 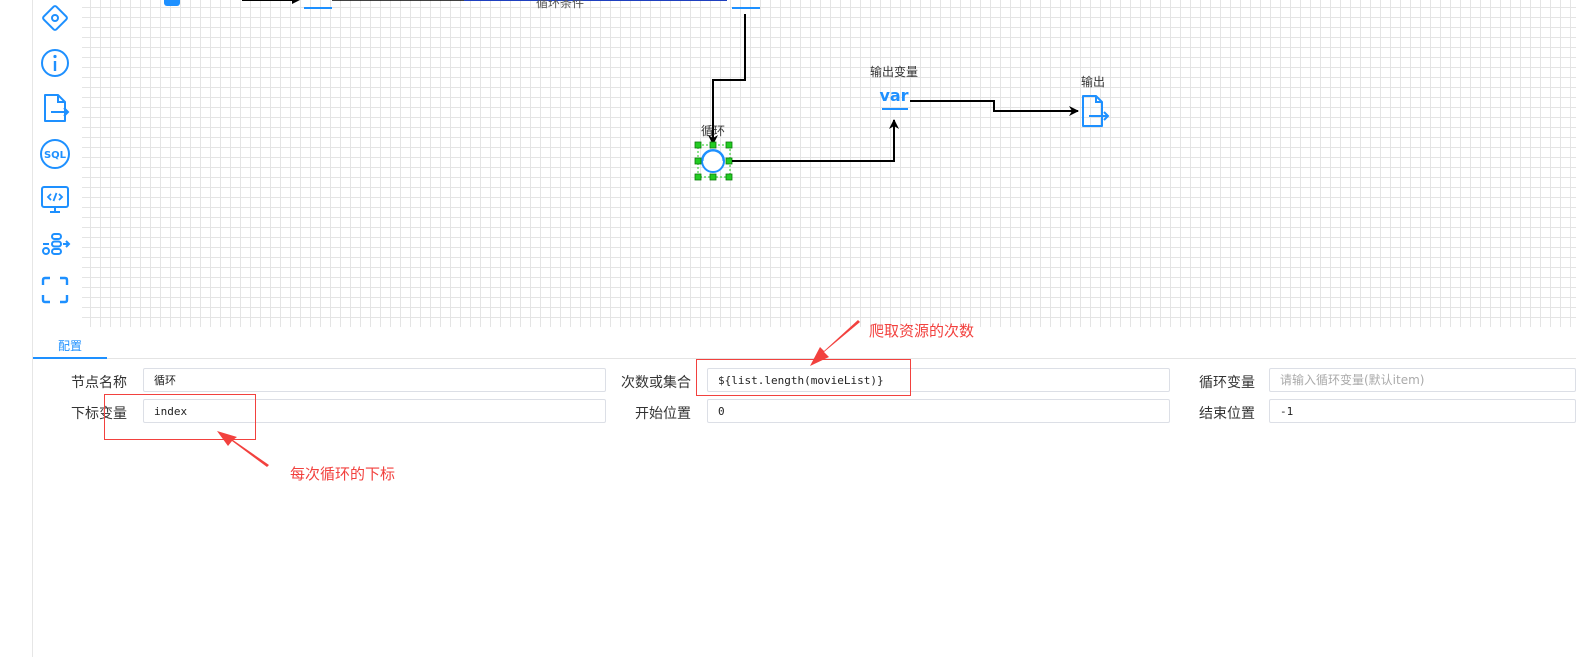 I want to click on loop-var-input, so click(x=1422, y=380).